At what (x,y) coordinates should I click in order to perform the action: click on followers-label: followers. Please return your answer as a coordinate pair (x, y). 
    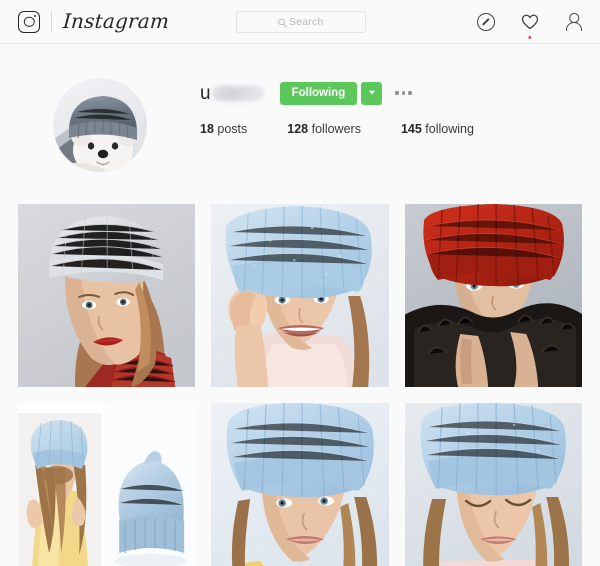
    Looking at the image, I should click on (336, 129).